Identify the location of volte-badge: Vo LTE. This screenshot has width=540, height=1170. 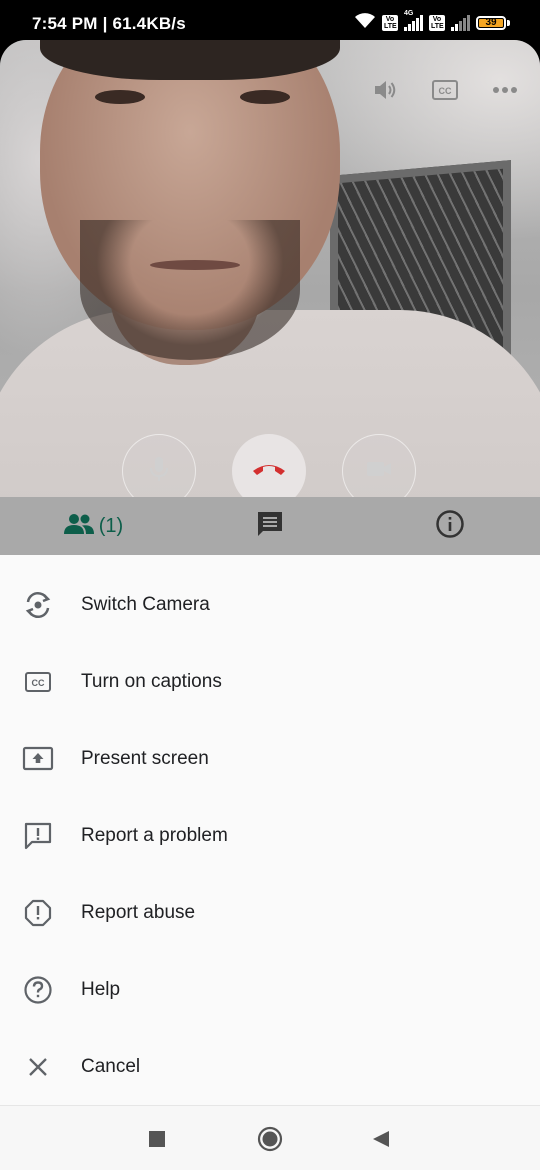
(390, 23).